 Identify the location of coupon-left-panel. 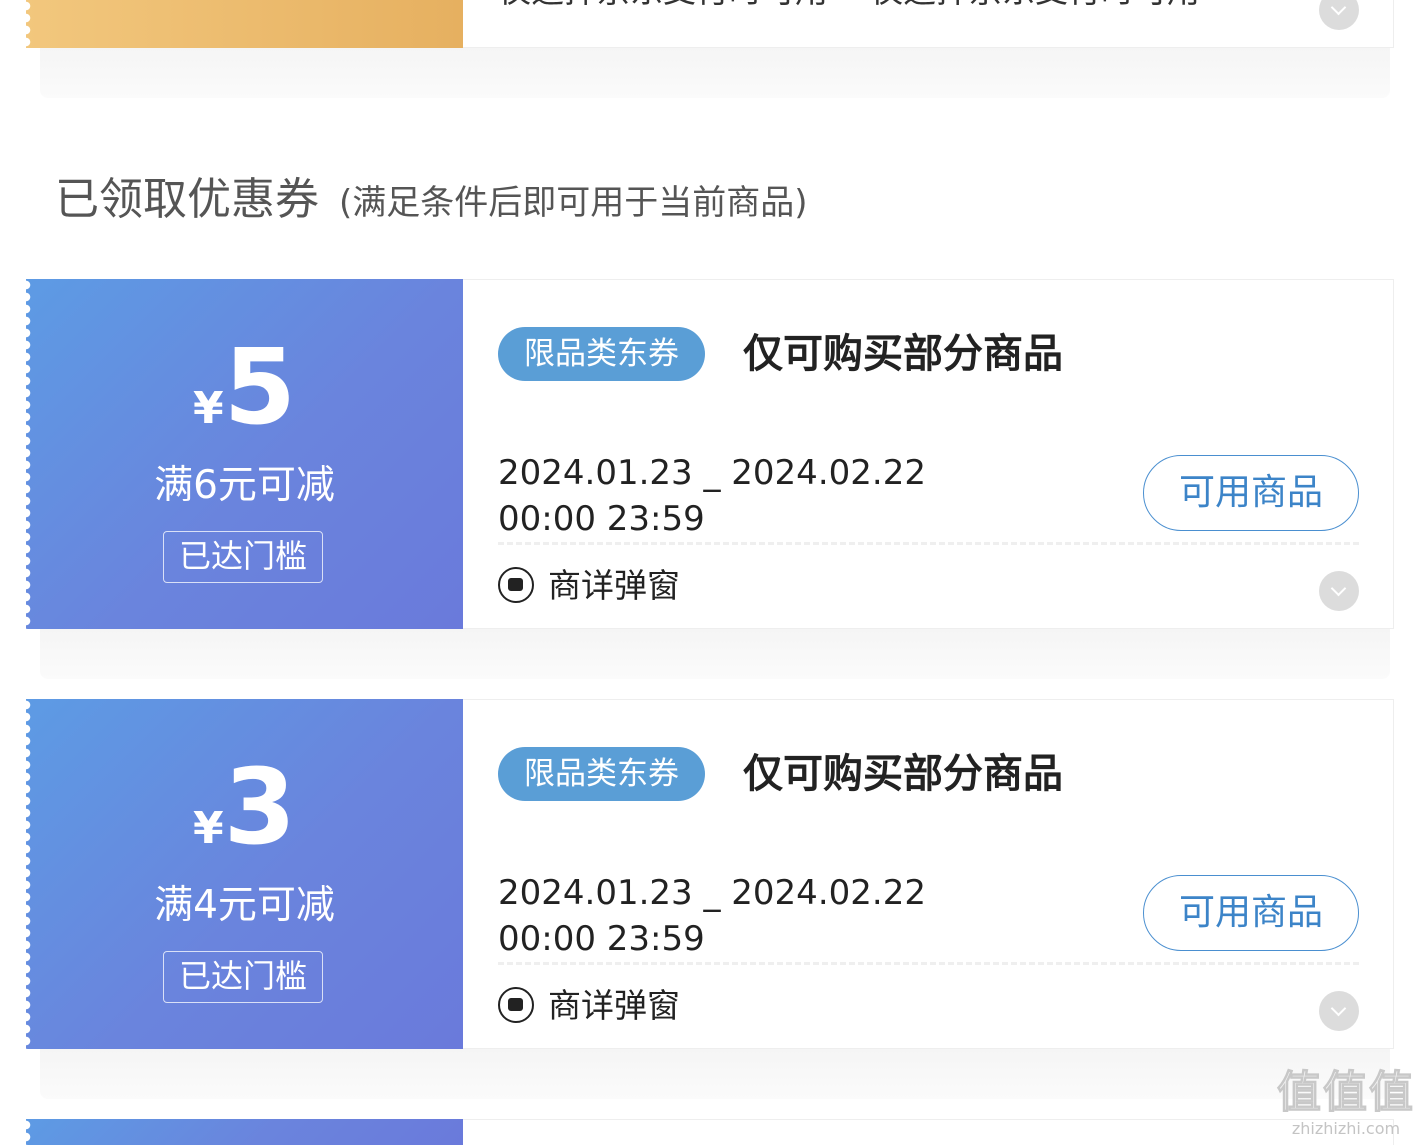
(244, 24).